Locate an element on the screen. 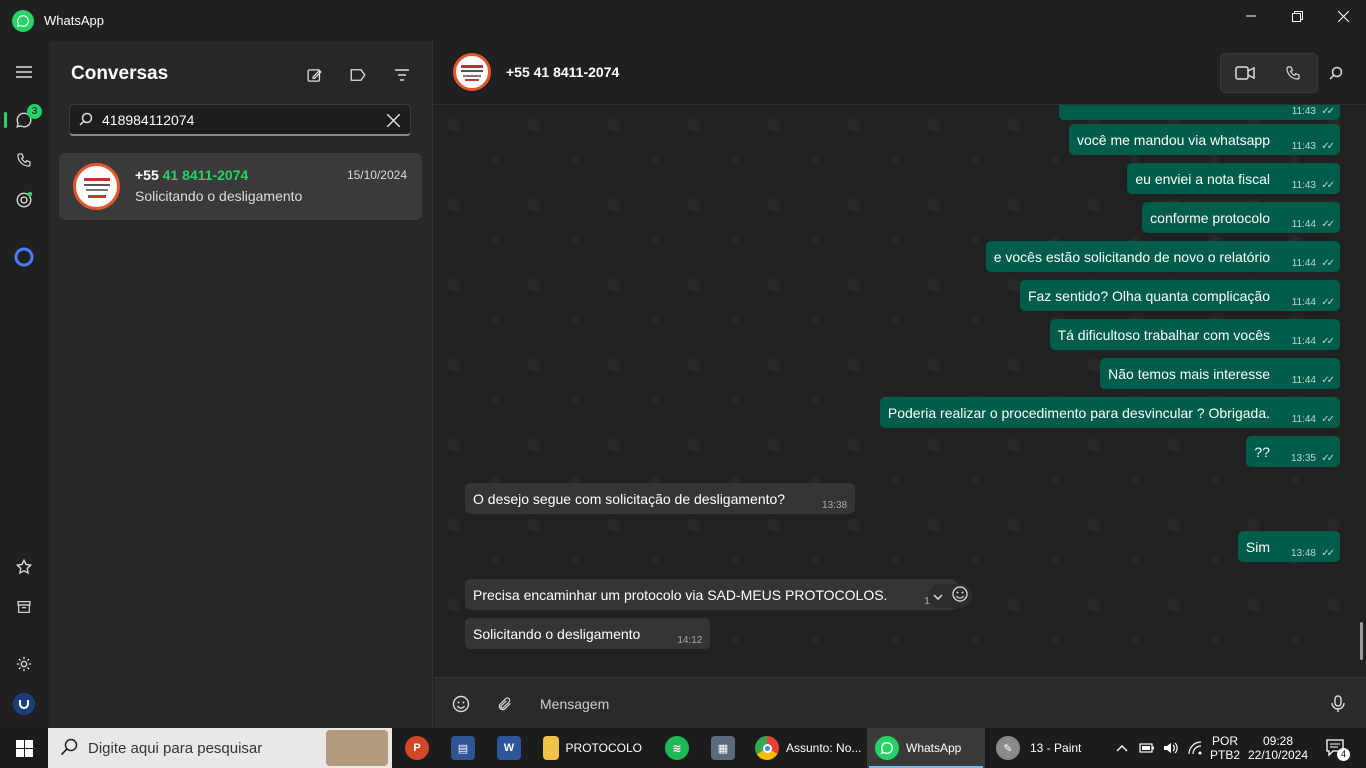  taskbar-label: PROTOCOLO is located at coordinates (603, 748).